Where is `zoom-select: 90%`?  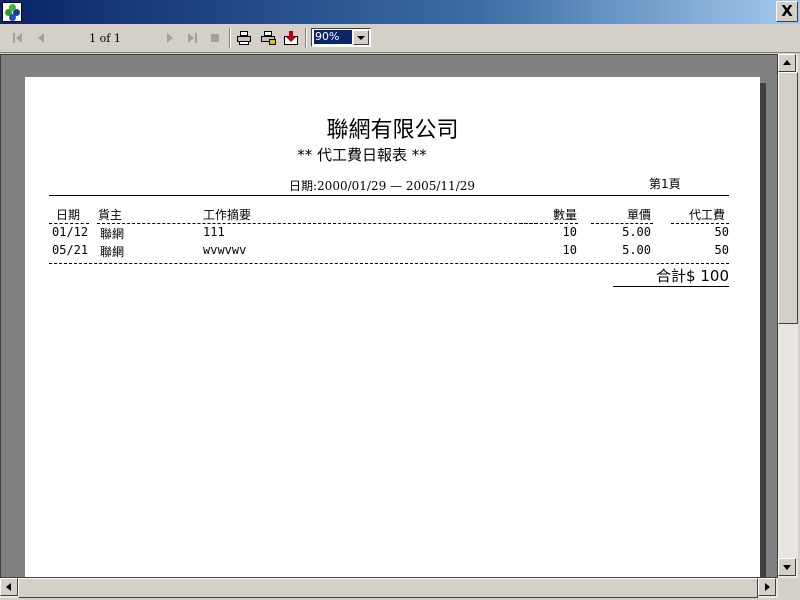 zoom-select: 90% is located at coordinates (341, 37).